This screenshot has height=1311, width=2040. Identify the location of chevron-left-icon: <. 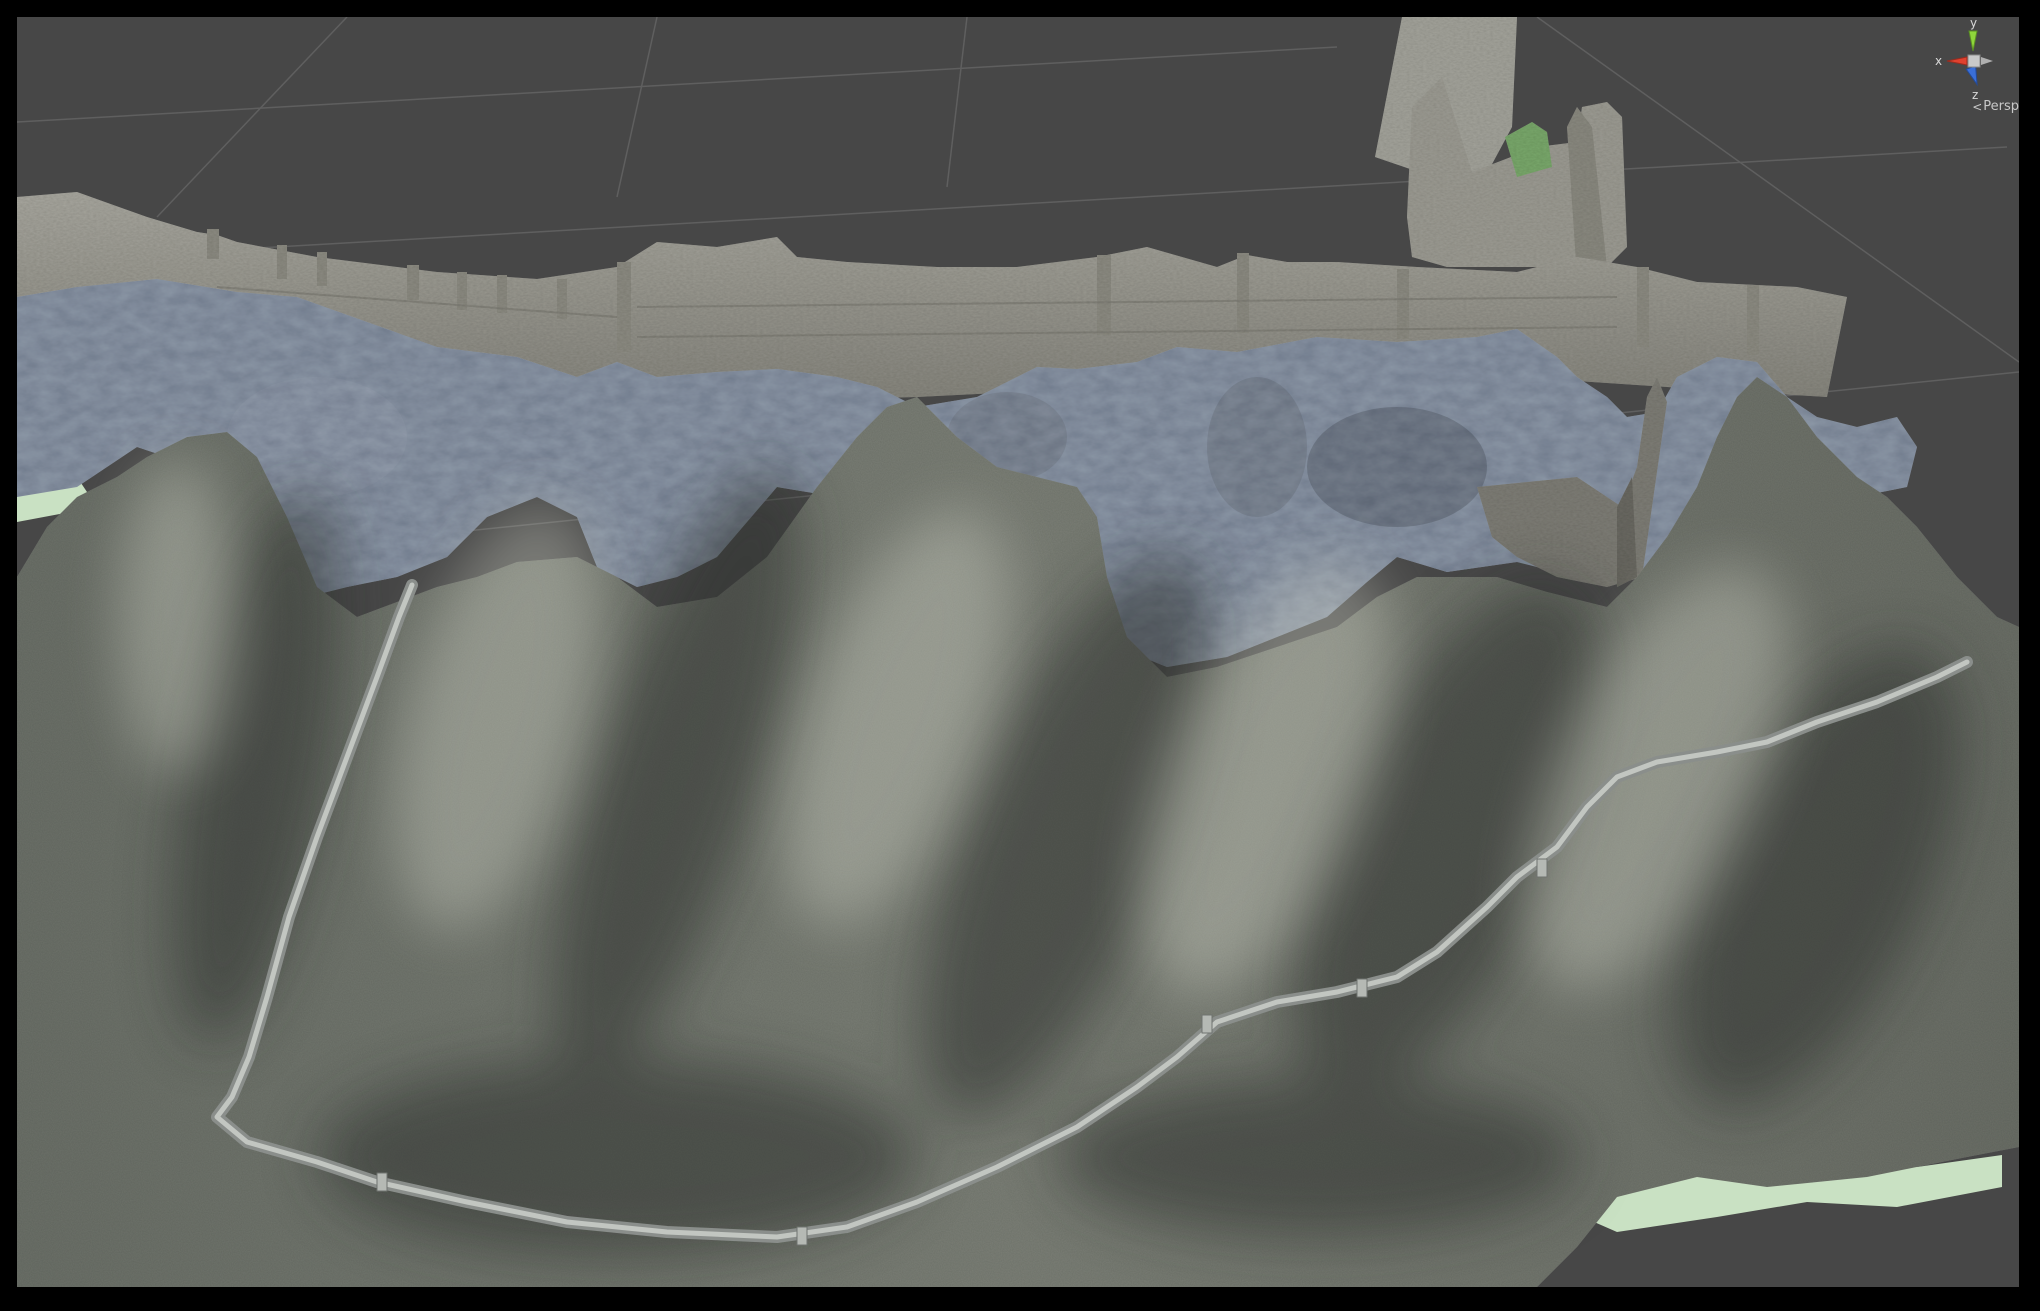
(1977, 106).